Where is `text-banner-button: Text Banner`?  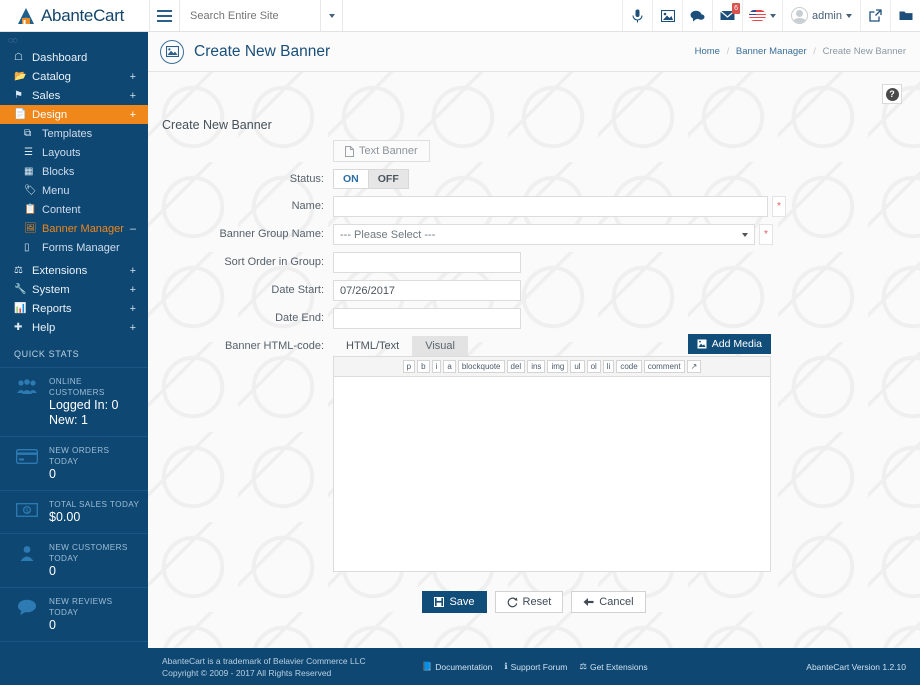
text-banner-button: Text Banner is located at coordinates (381, 151).